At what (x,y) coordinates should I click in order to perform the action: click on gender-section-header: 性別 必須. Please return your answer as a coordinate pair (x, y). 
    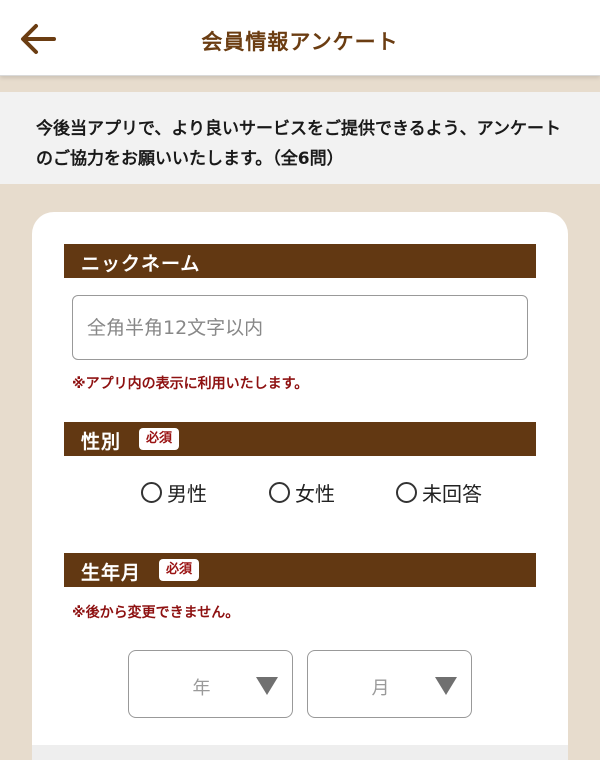
    Looking at the image, I should click on (300, 439).